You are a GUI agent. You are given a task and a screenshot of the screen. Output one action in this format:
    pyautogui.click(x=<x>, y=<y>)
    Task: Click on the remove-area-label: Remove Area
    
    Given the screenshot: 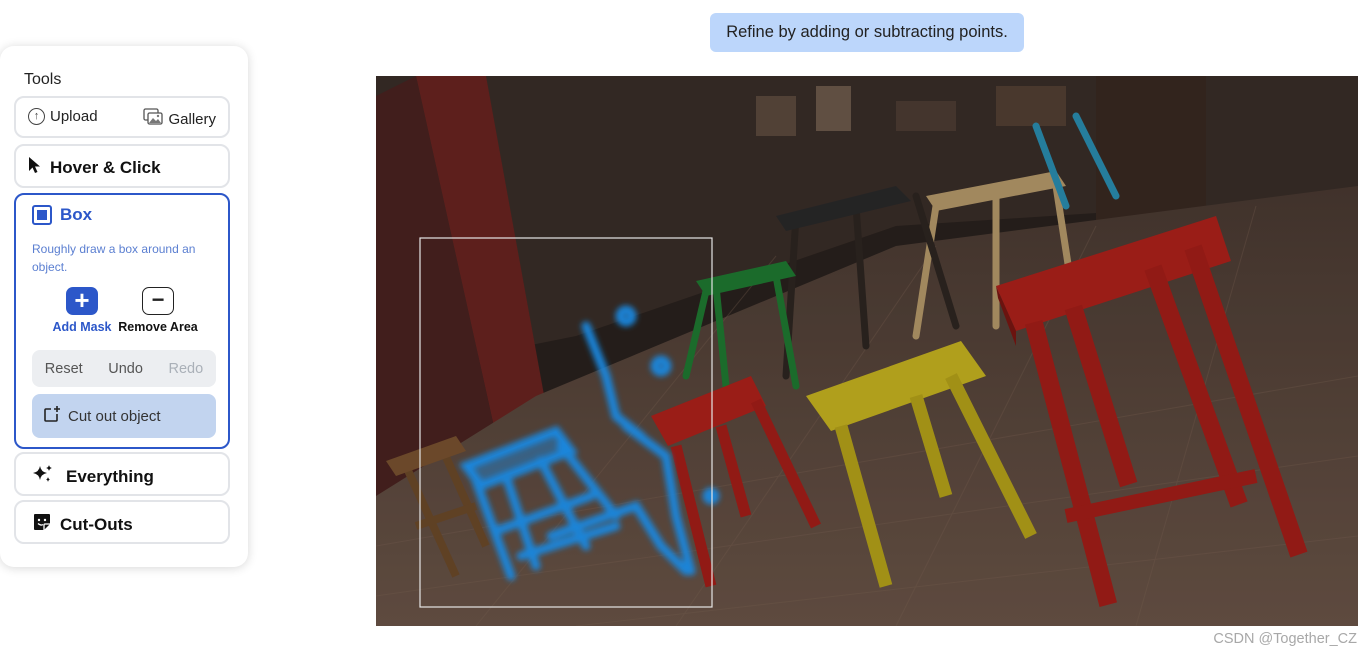 What is the action you would take?
    pyautogui.click(x=158, y=327)
    